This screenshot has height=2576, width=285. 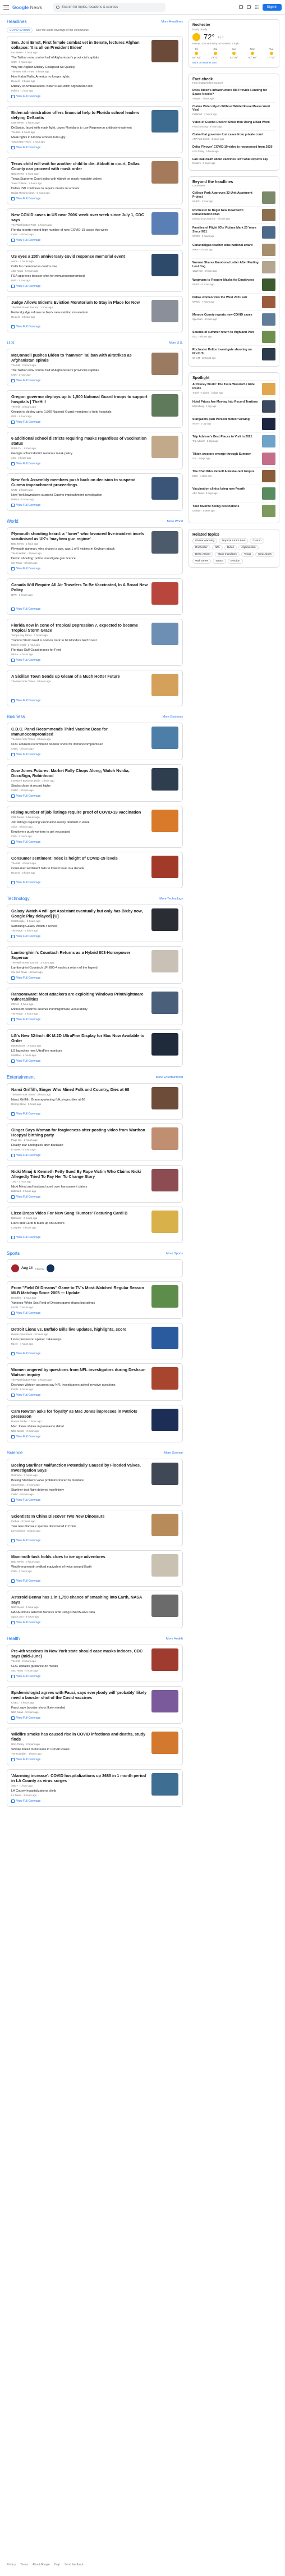 What do you see at coordinates (74, 2564) in the screenshot?
I see `footer-link: Send feedback` at bounding box center [74, 2564].